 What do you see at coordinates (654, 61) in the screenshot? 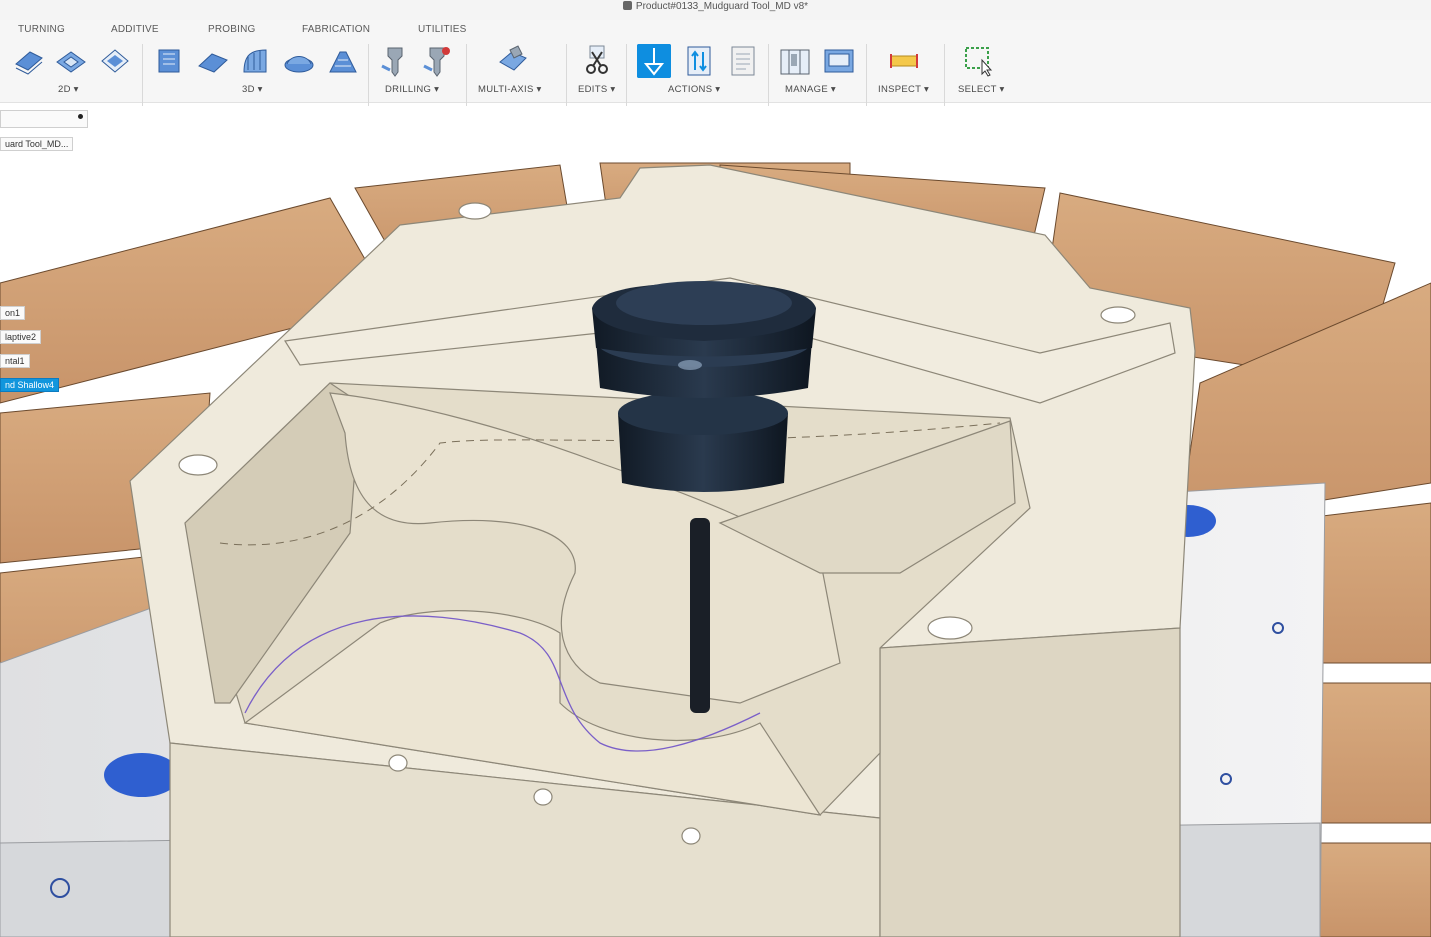
I see `simulate-icon` at bounding box center [654, 61].